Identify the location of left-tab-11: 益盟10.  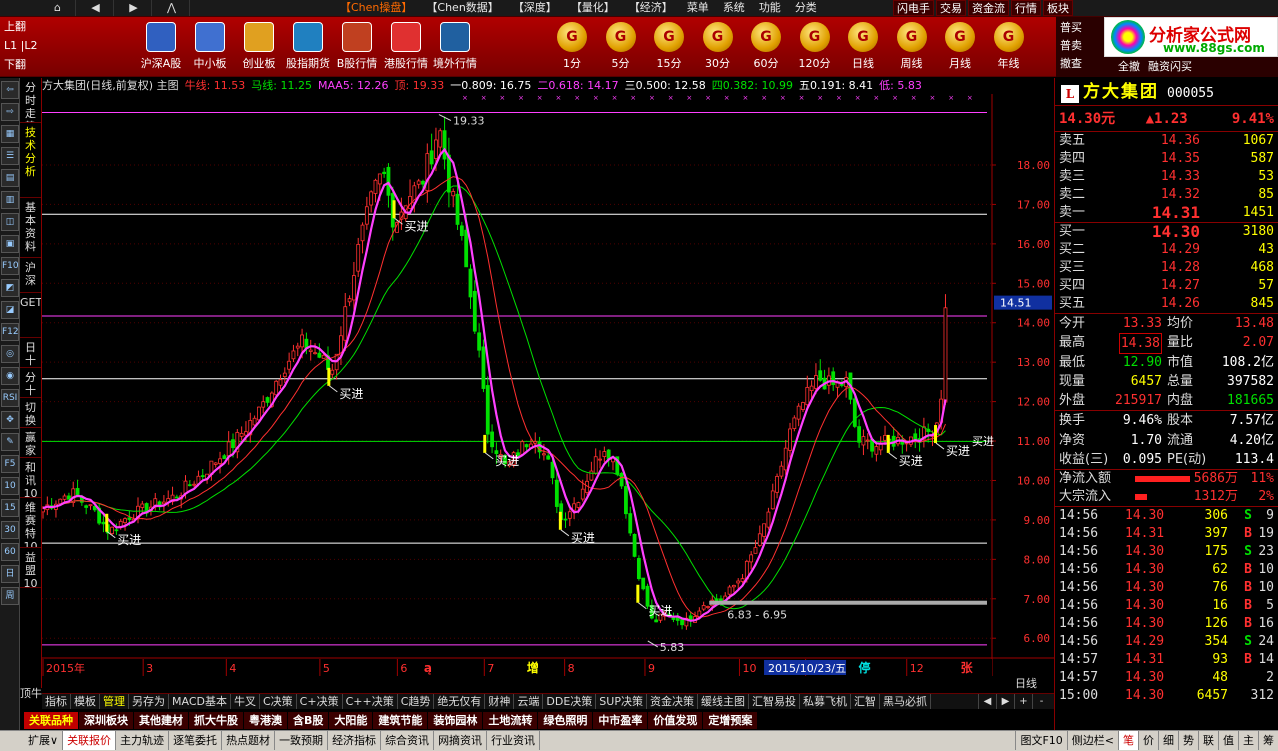
(30, 568).